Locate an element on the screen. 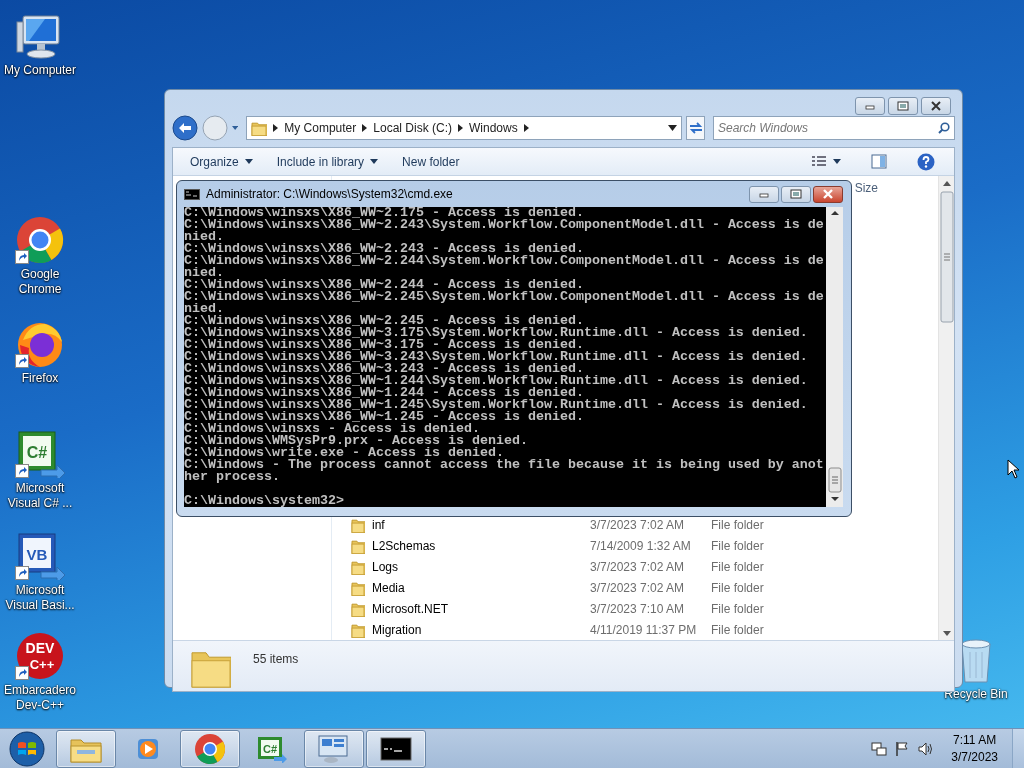 This screenshot has height=768, width=1024. console-line: C:\Windows\winsxs\X86_WW~2.175 - Access is denied. is located at coordinates (384, 213).